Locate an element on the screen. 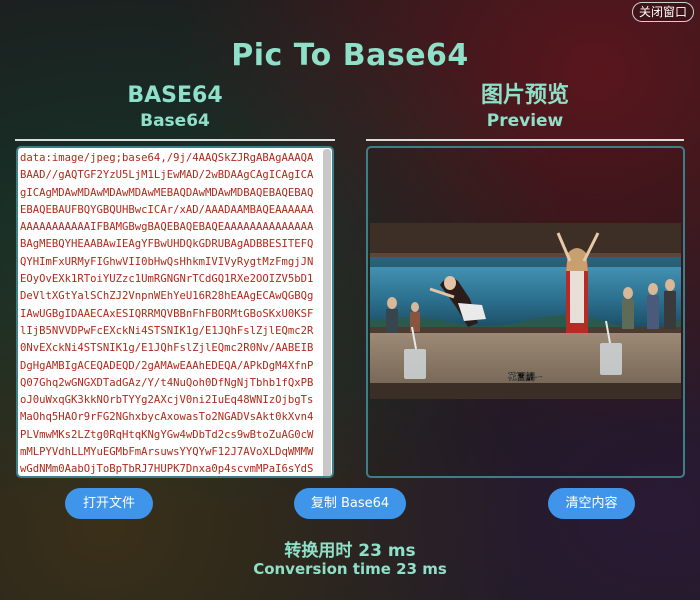 This screenshot has height=600, width=700. base64-divider is located at coordinates (175, 140).